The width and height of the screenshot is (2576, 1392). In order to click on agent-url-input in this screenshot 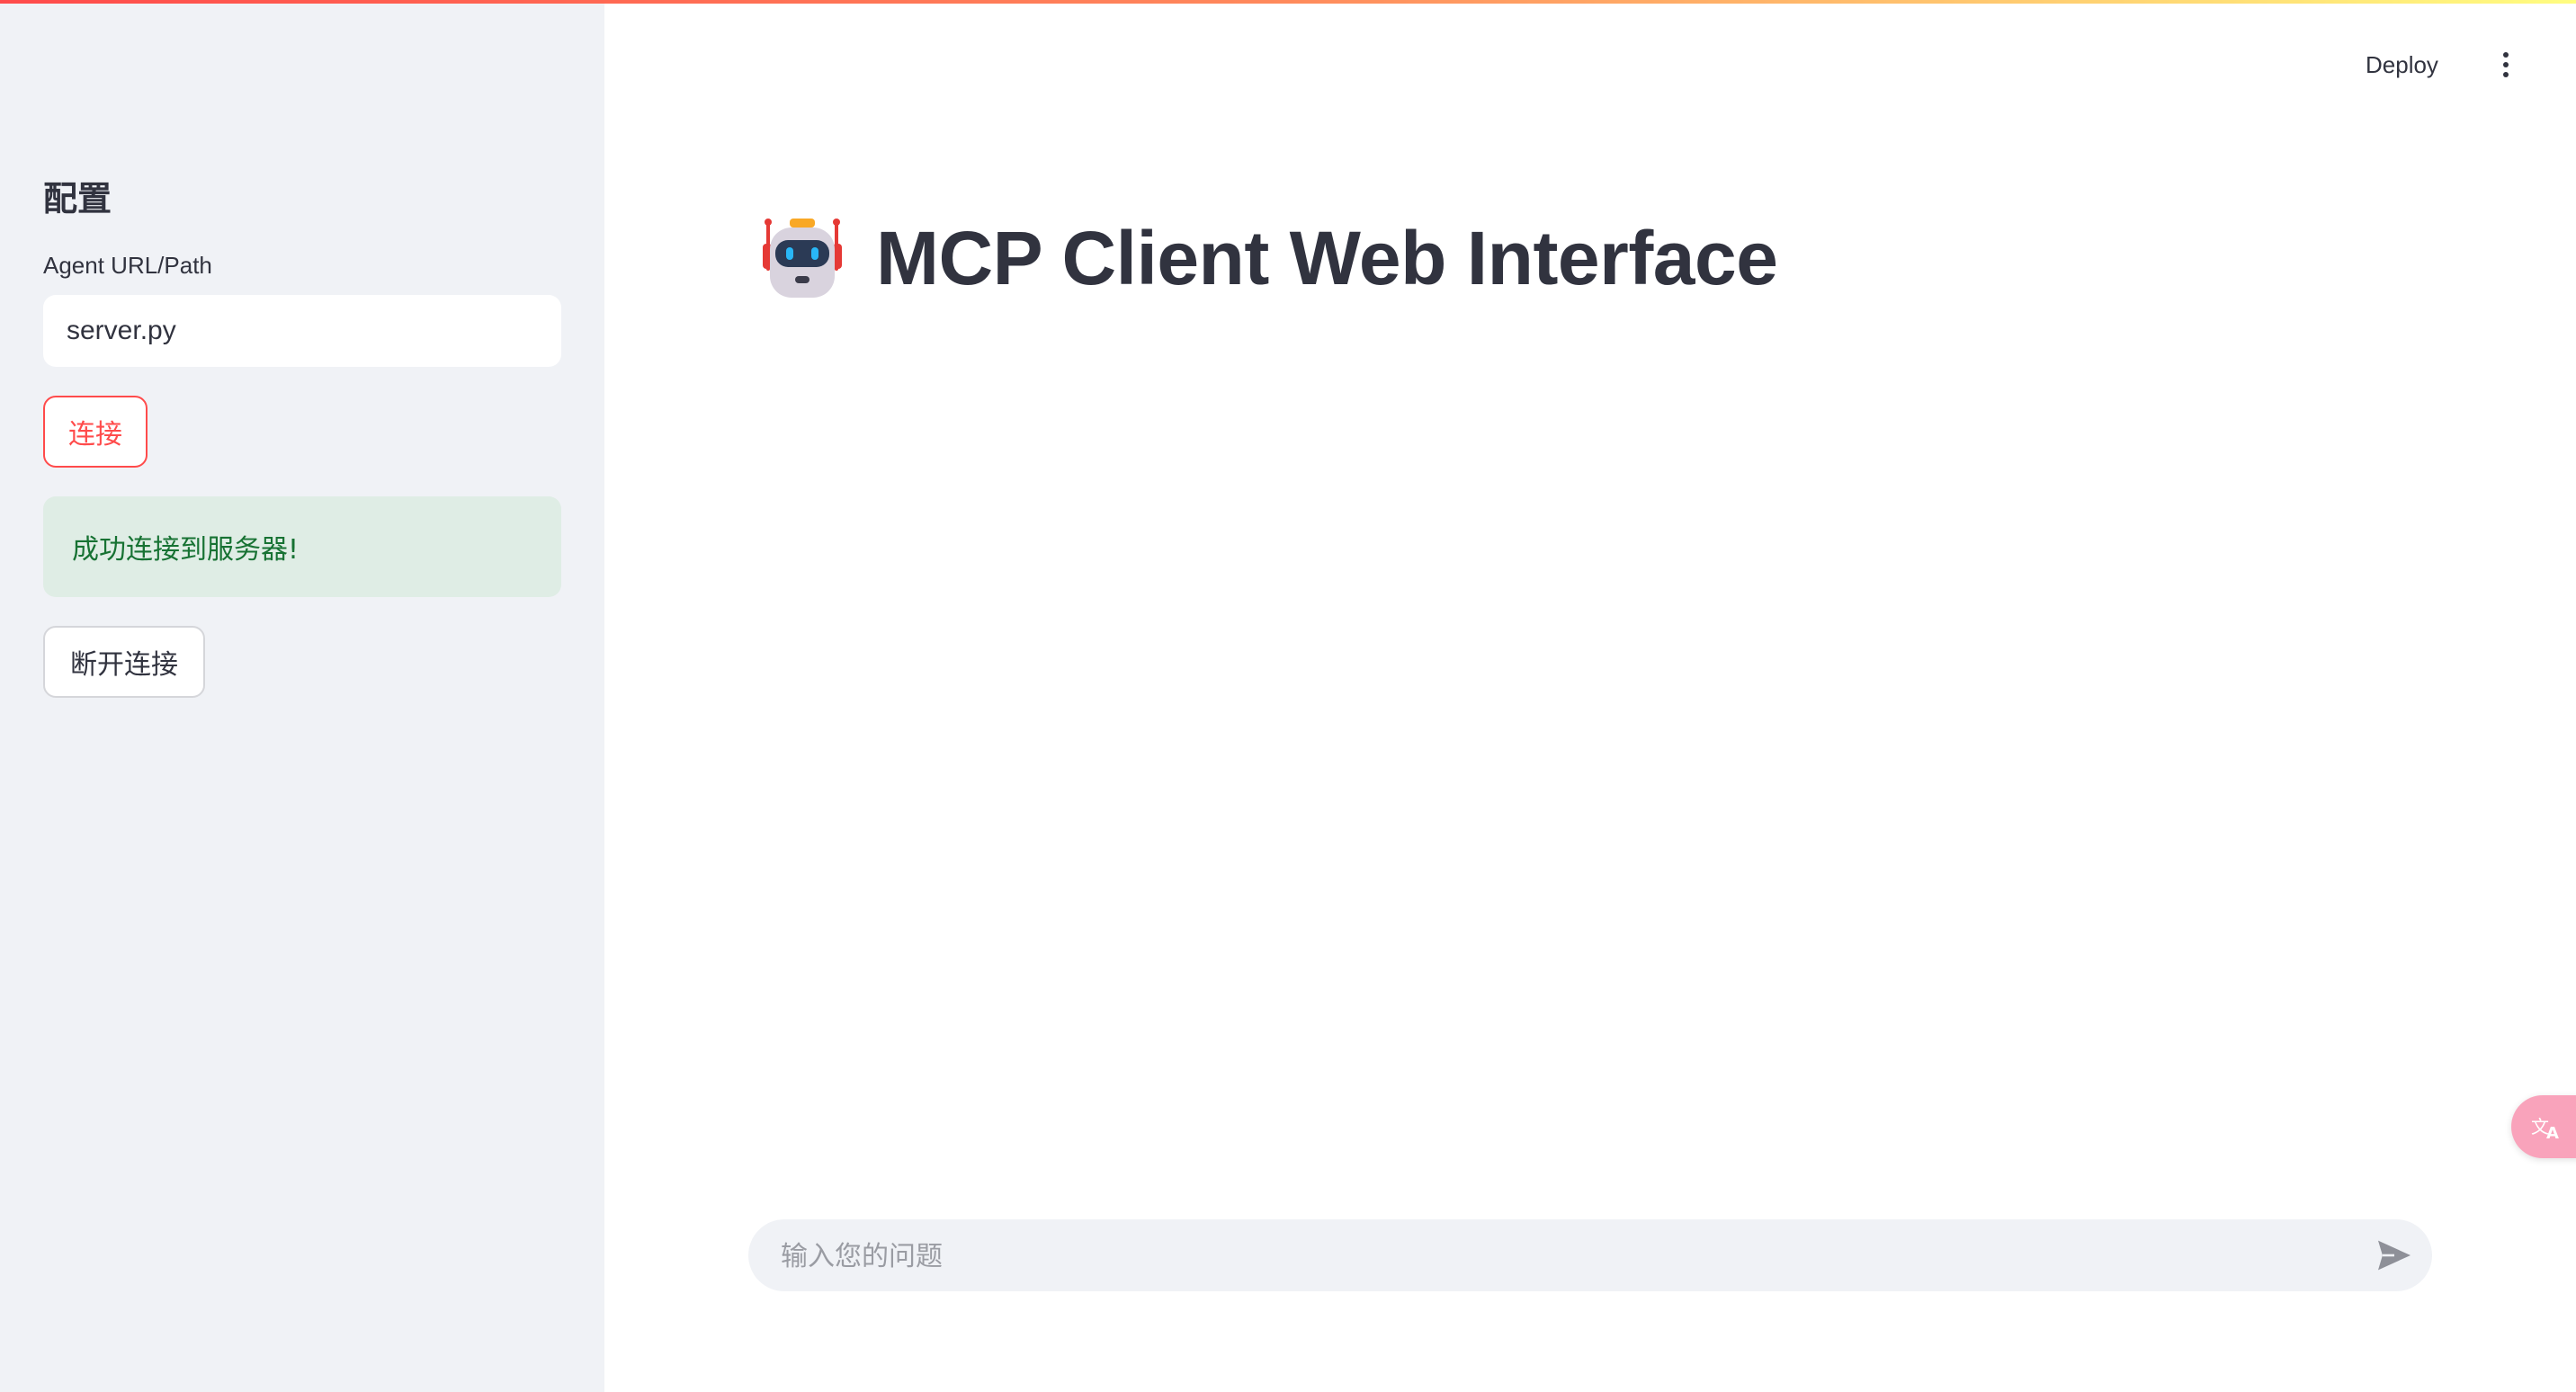, I will do `click(302, 331)`.